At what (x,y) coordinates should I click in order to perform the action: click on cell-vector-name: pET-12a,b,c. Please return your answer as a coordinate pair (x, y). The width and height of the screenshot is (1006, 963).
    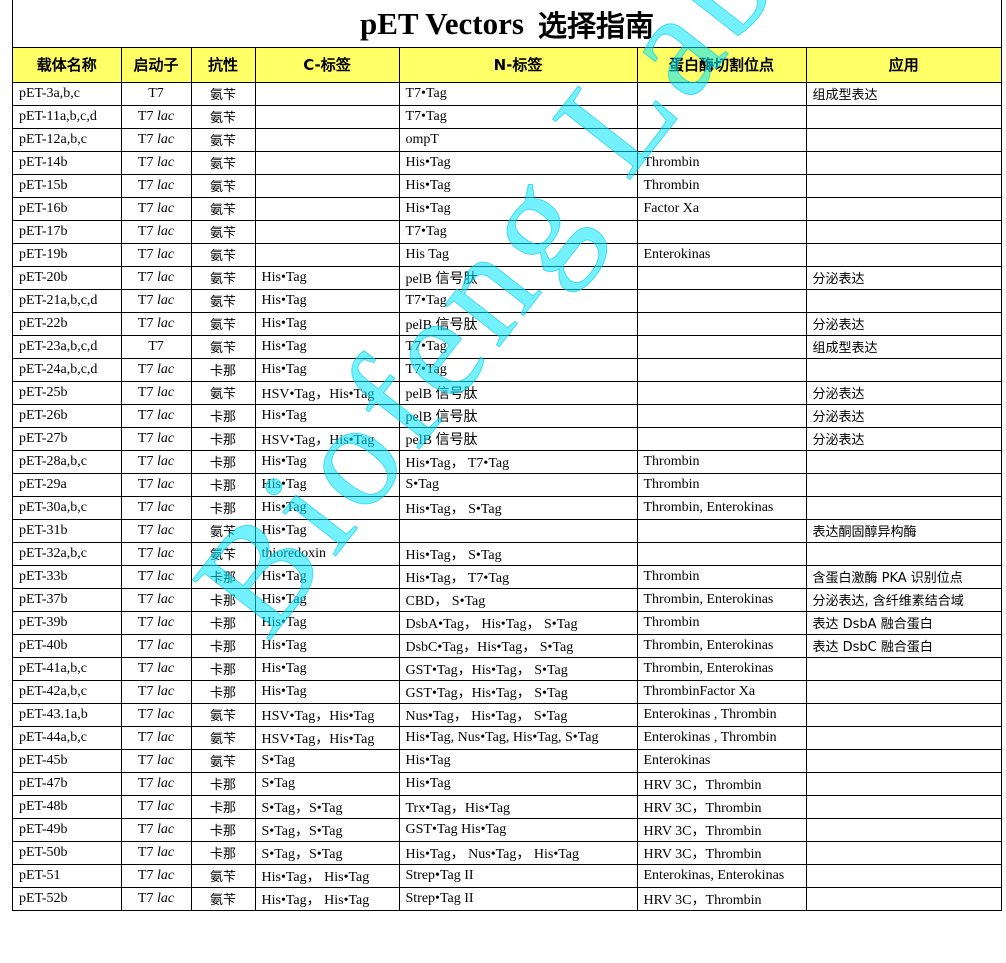
    Looking at the image, I should click on (67, 139).